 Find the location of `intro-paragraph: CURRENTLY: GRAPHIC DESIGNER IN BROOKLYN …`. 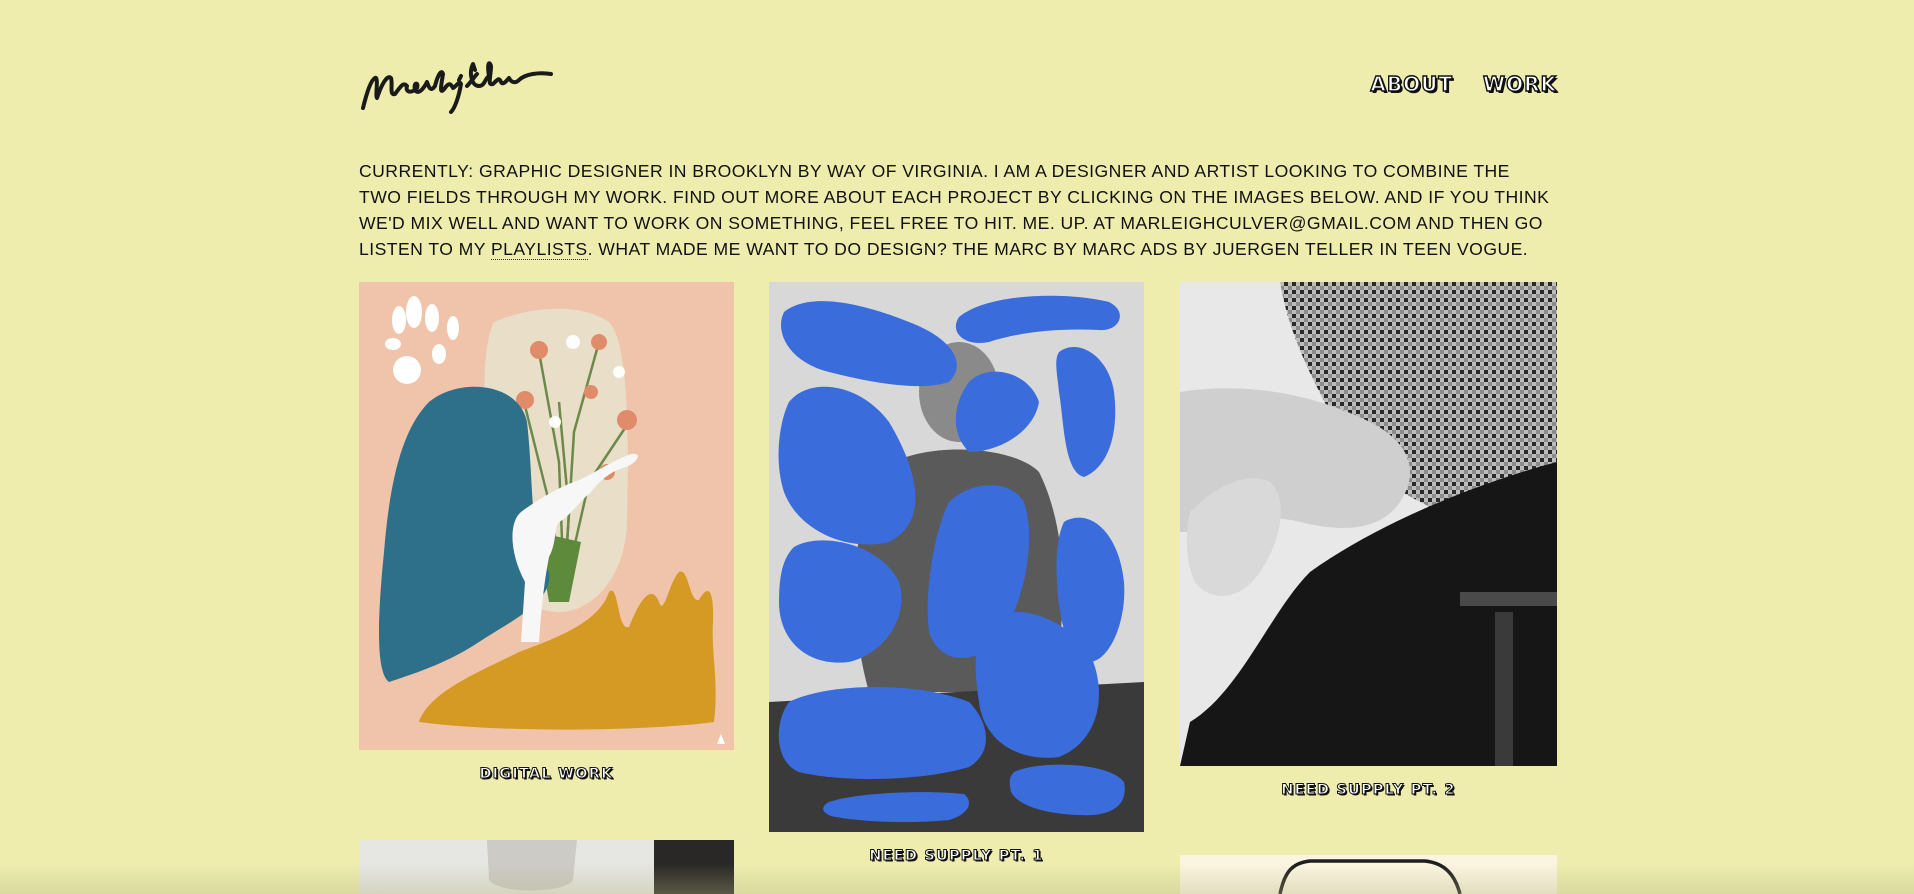

intro-paragraph: CURRENTLY: GRAPHIC DESIGNER IN BROOKLYN … is located at coordinates (958, 210).